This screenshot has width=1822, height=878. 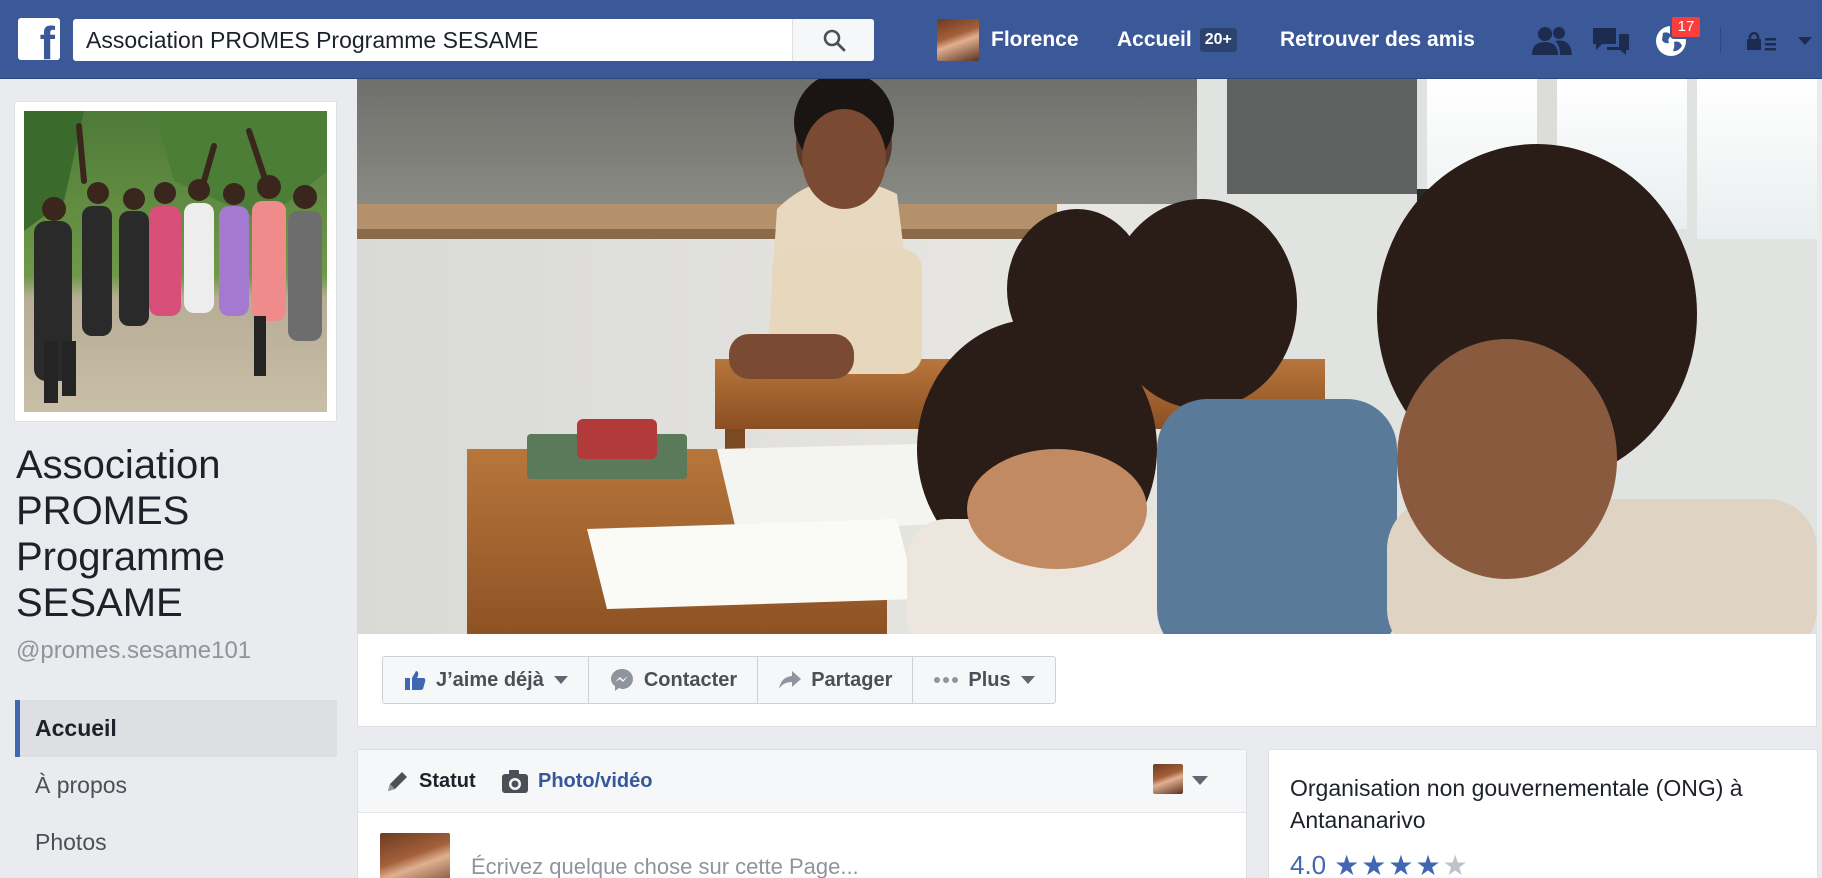 I want to click on share-arrow-icon, so click(x=790, y=680).